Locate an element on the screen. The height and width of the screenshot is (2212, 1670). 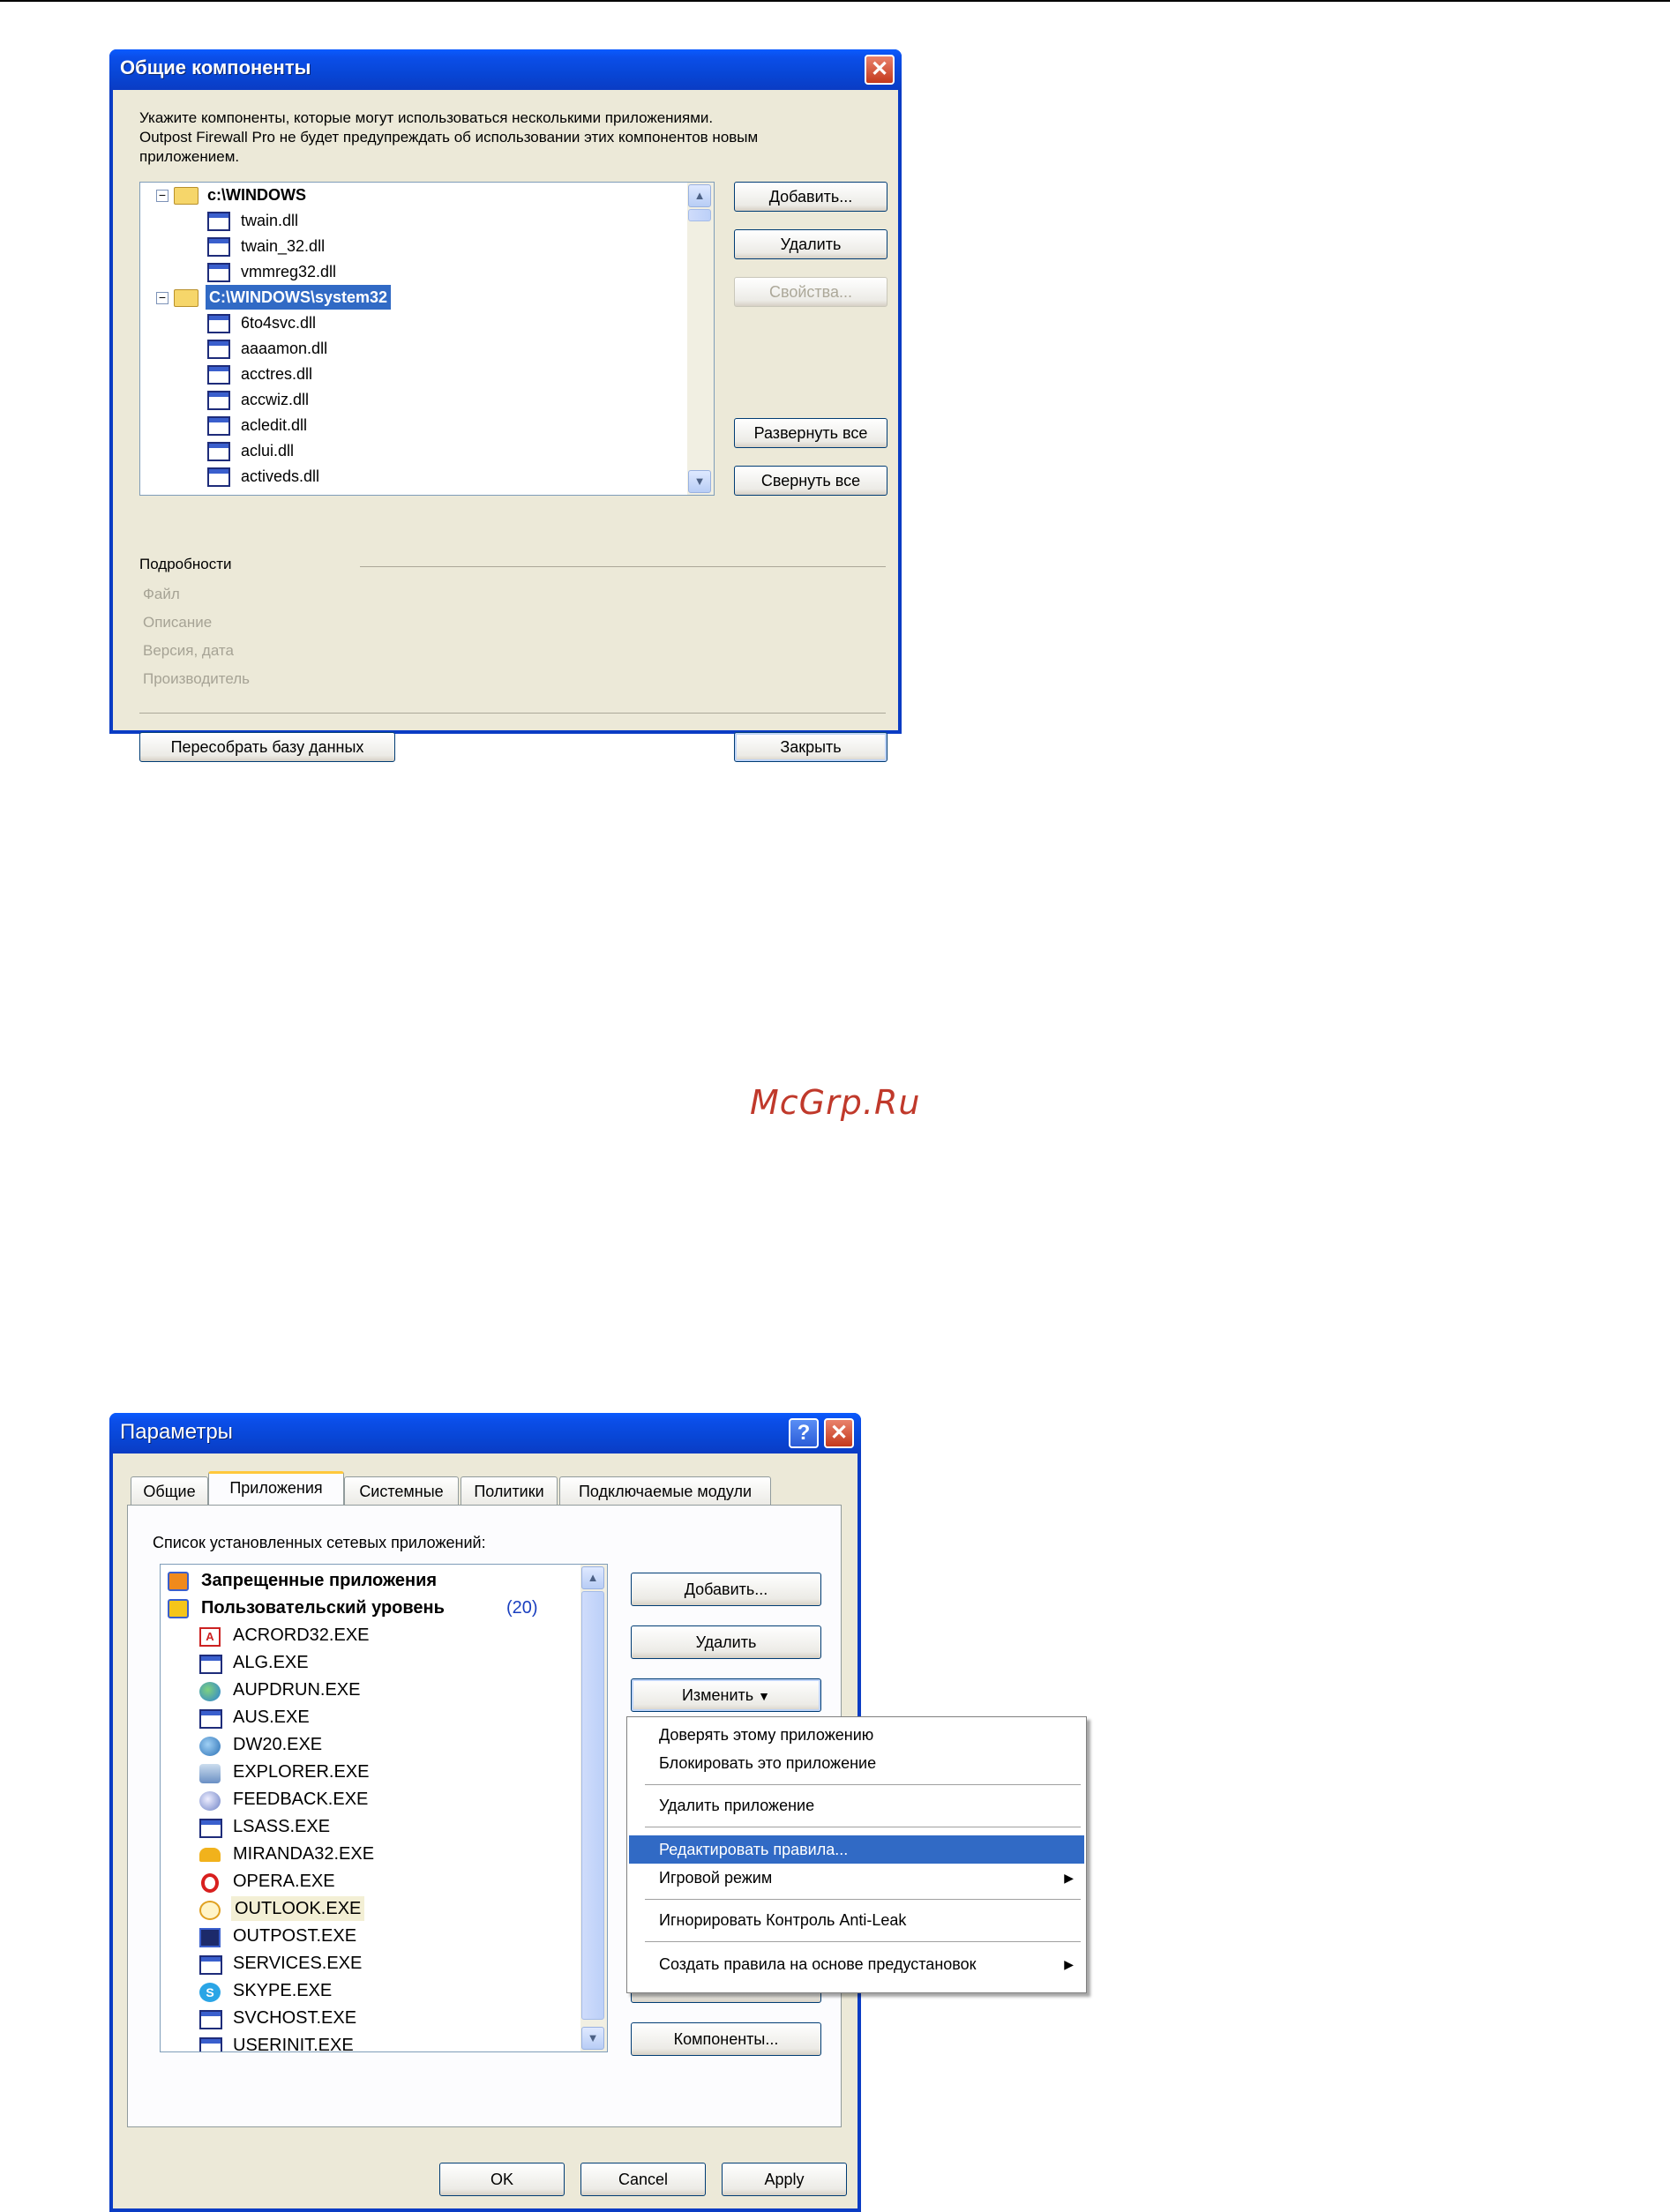
tree-node-file: twain.dll is located at coordinates (269, 220).